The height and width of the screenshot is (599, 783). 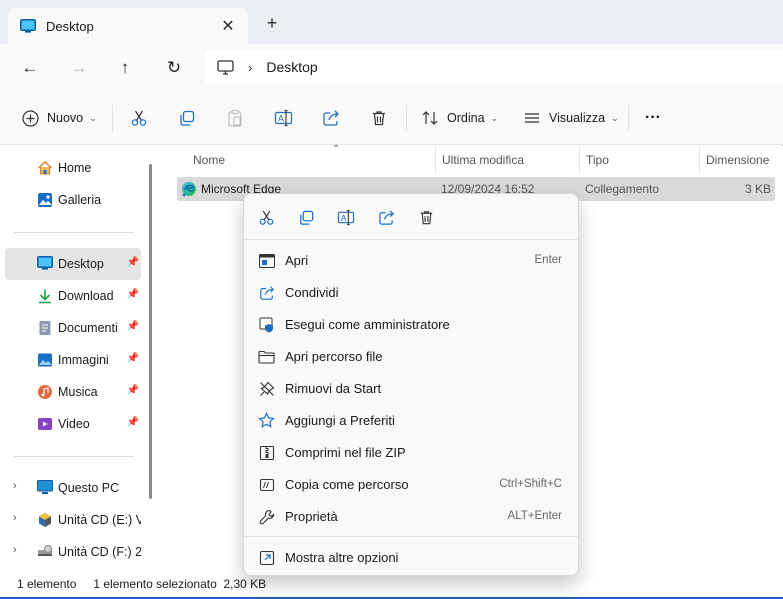 I want to click on rename-icon: A, so click(x=283, y=118).